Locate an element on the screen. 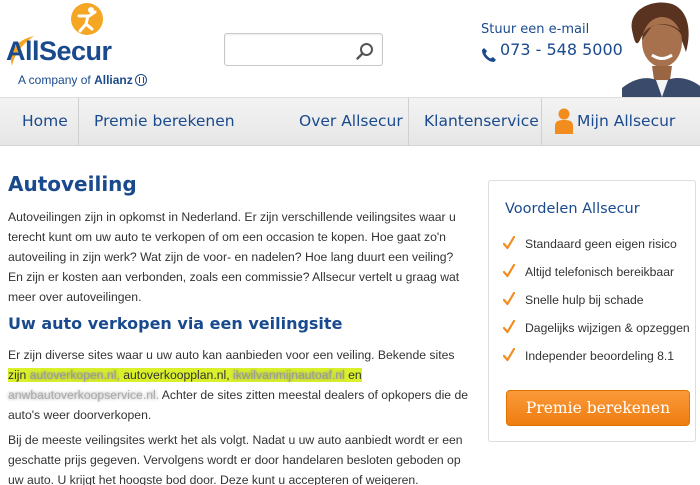 Image resolution: width=700 pixels, height=485 pixels. site-link-autoverkopen: autoverkopen.nl, is located at coordinates (74, 375).